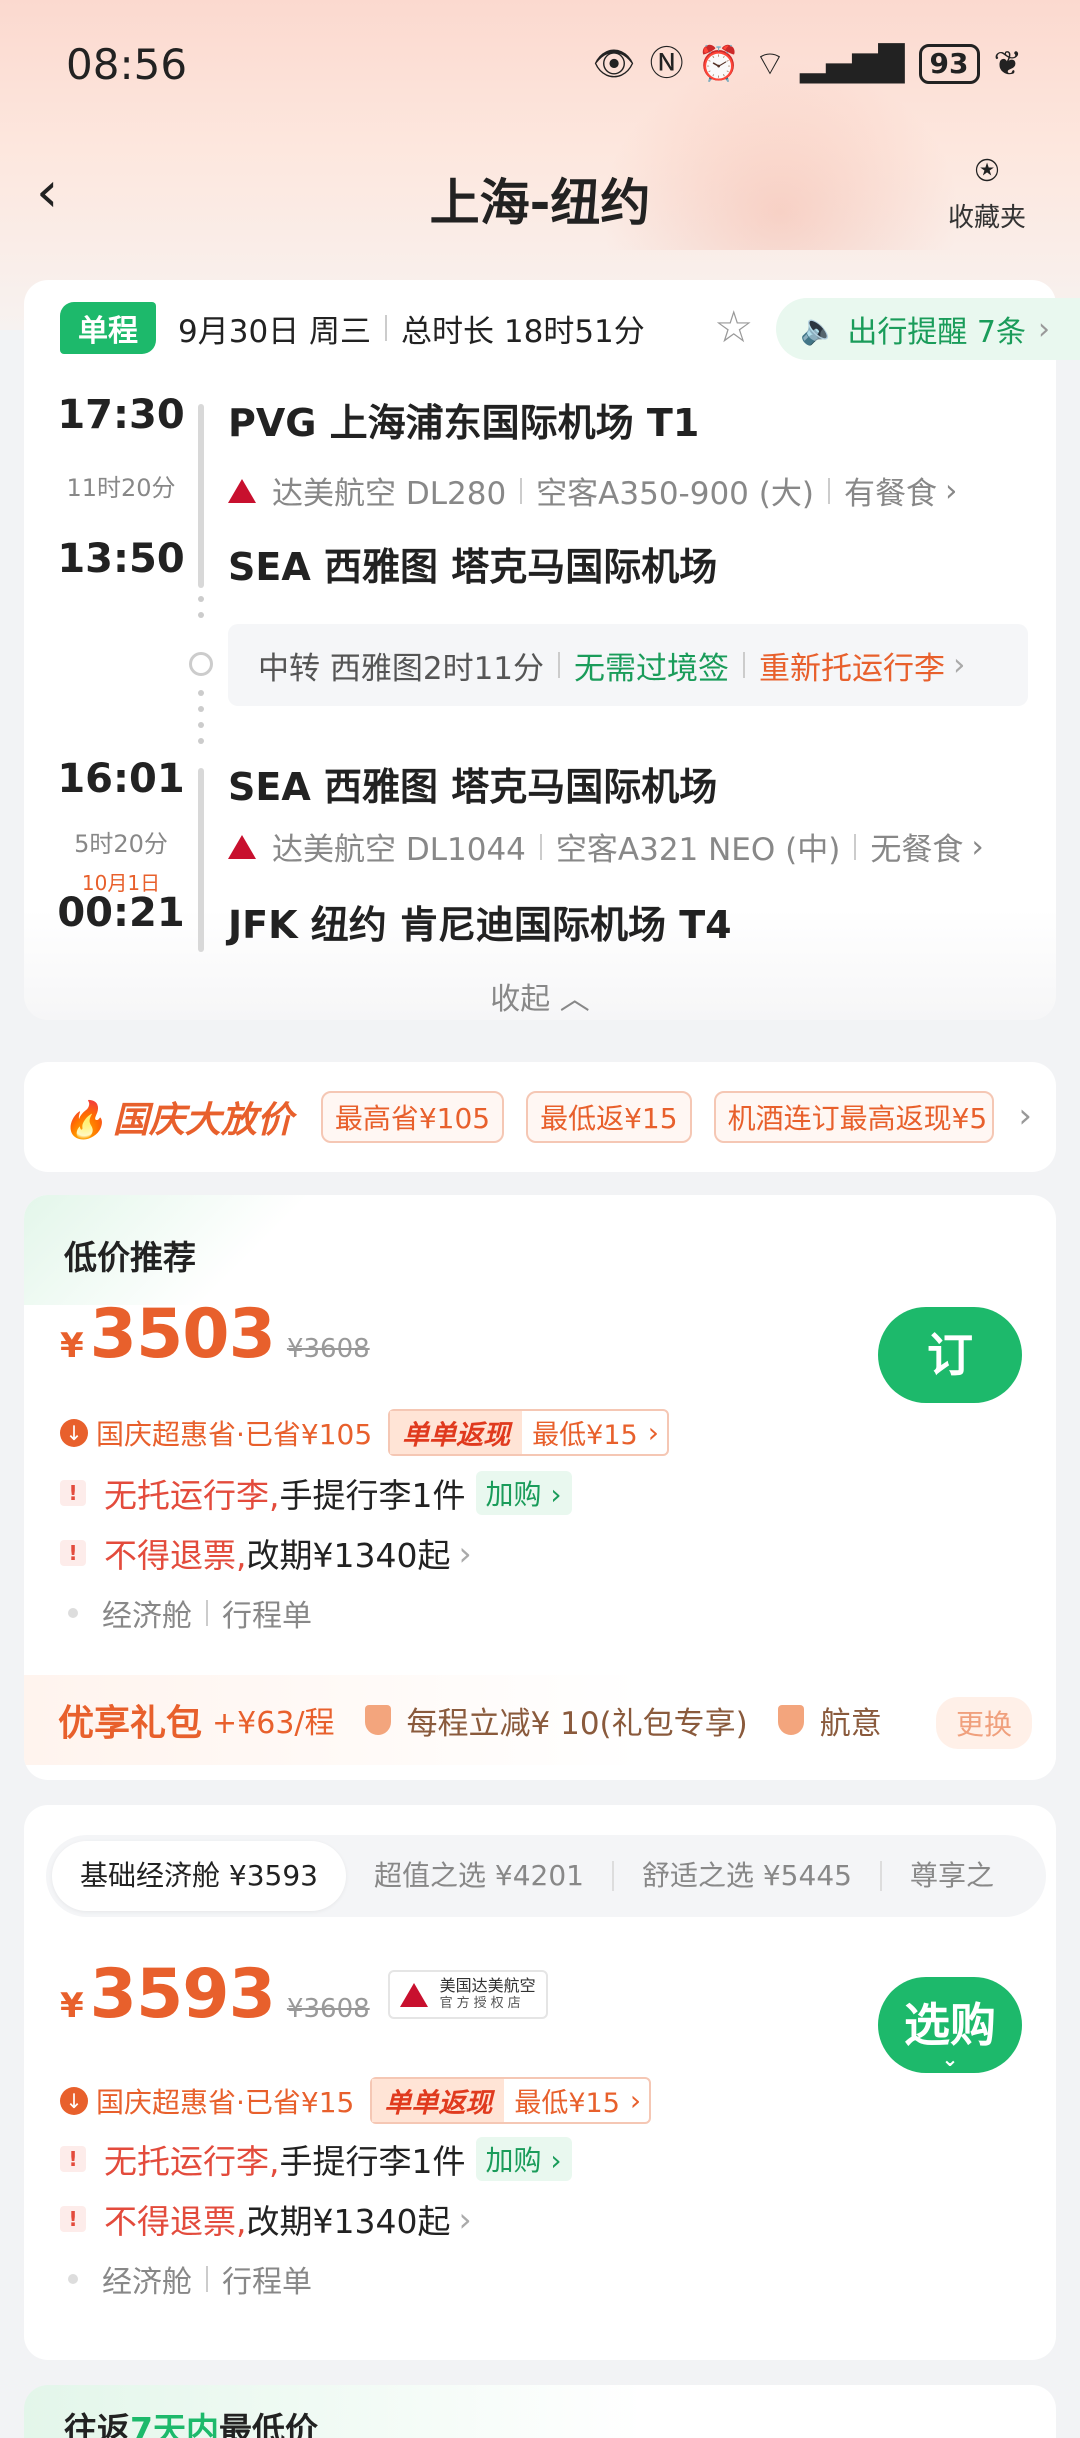 This screenshot has width=1080, height=2438. I want to click on transfer-node, so click(201, 664).